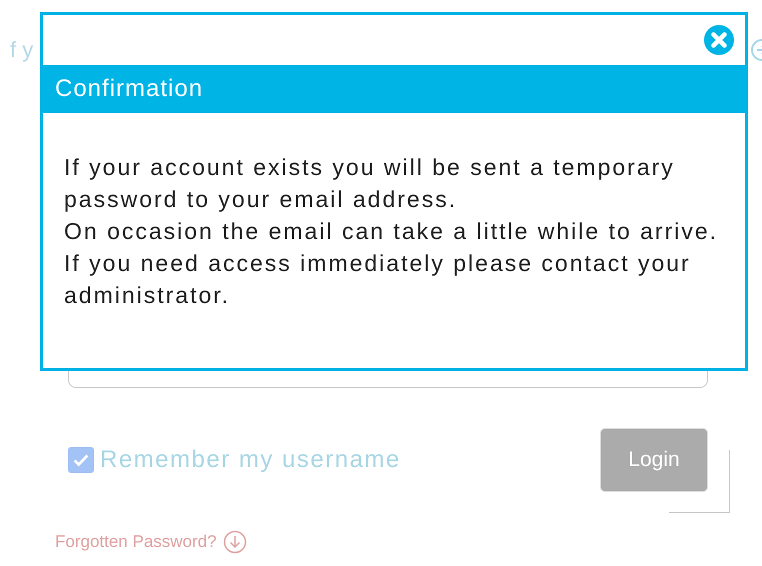 This screenshot has width=762, height=566. What do you see at coordinates (81, 460) in the screenshot?
I see `checkbox` at bounding box center [81, 460].